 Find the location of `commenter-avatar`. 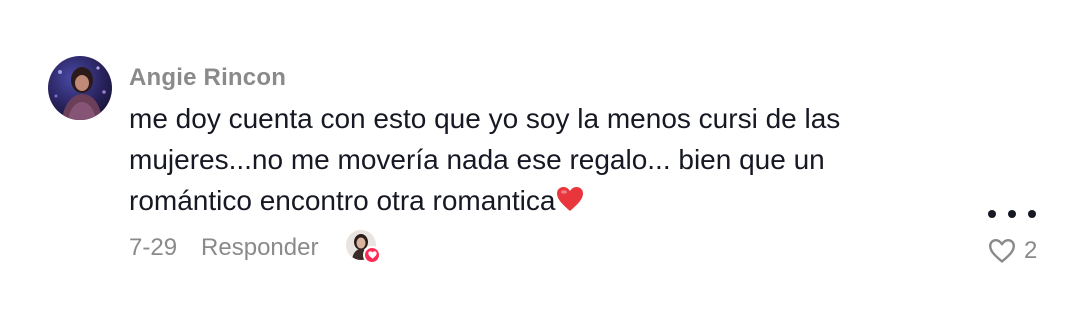

commenter-avatar is located at coordinates (80, 88).